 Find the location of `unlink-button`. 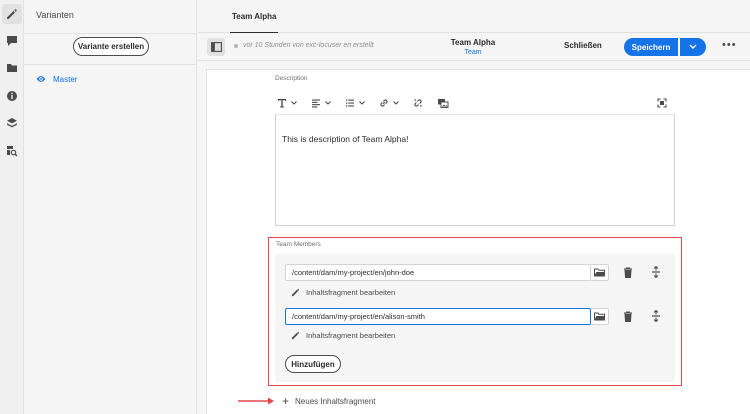

unlink-button is located at coordinates (418, 103).